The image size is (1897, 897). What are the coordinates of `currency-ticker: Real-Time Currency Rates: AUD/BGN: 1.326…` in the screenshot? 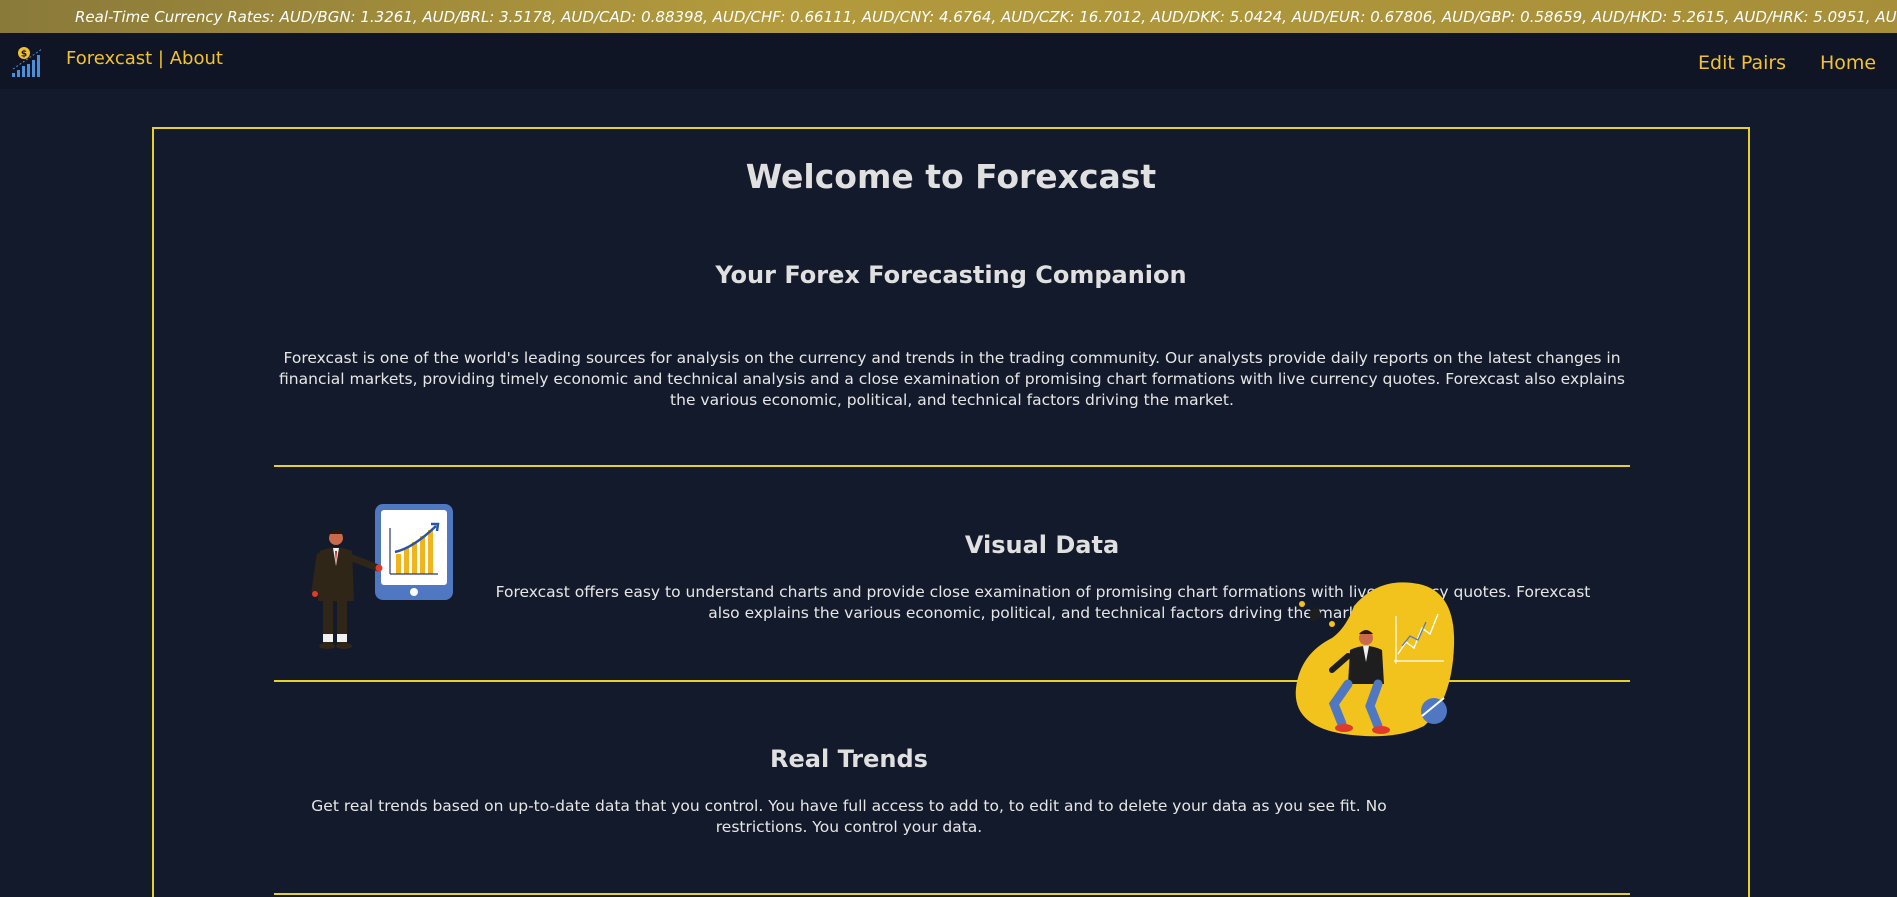 It's located at (948, 16).